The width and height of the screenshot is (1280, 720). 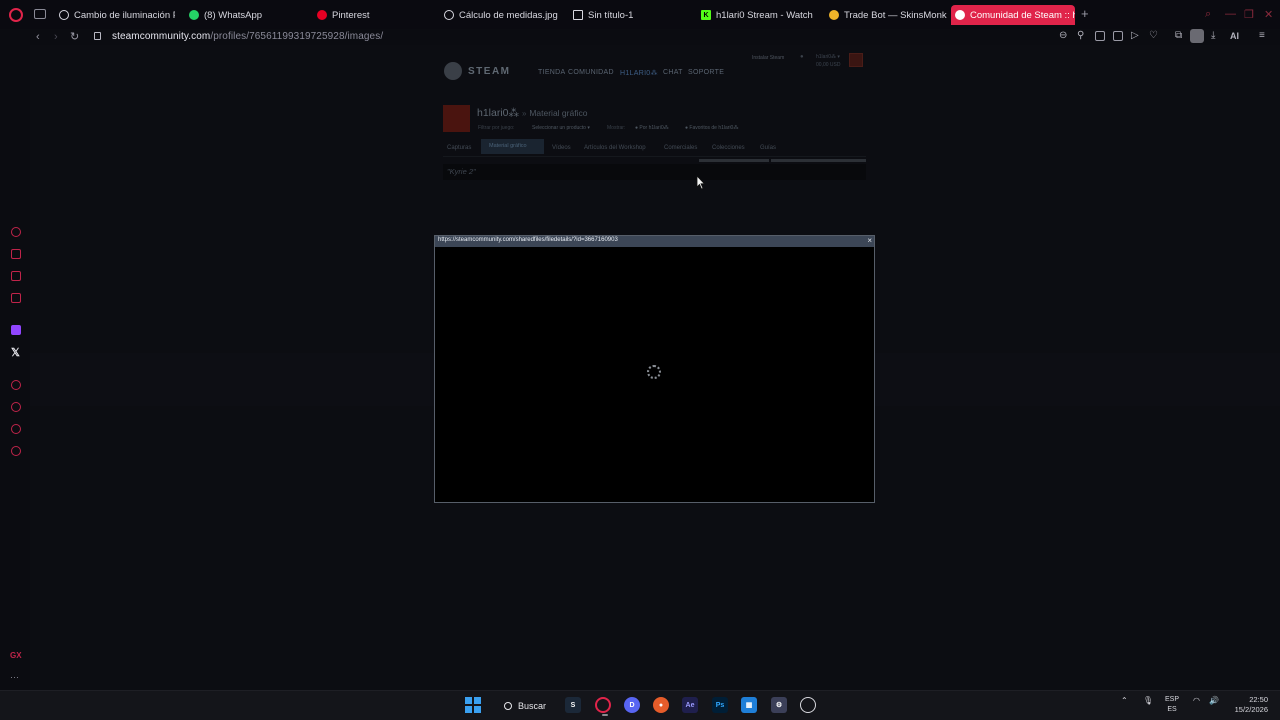 I want to click on x-twitter-icon: 𝕏, so click(x=15, y=352).